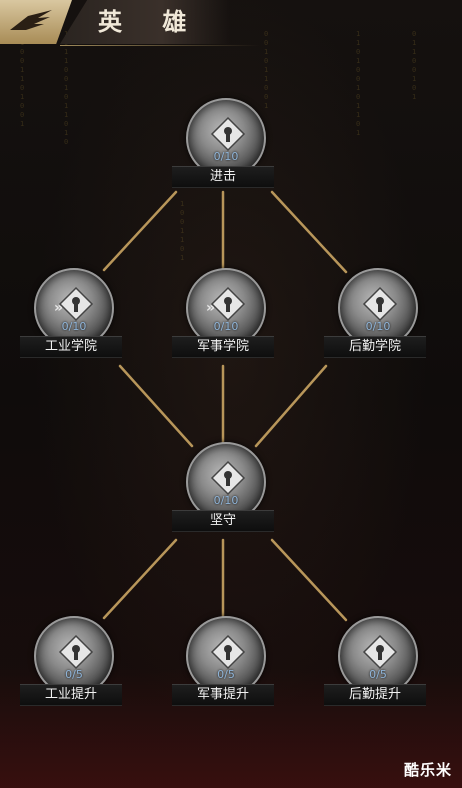  Describe the element at coordinates (225, 148) in the screenshot. I see `talent-node-advance: 0/10 进击` at that location.